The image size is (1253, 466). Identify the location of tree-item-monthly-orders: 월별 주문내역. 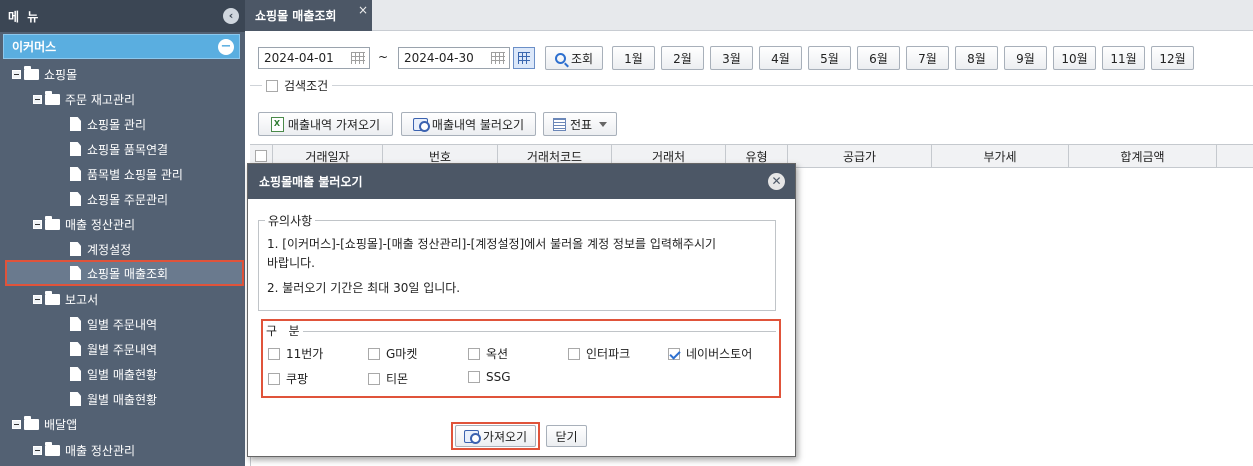
(113, 349).